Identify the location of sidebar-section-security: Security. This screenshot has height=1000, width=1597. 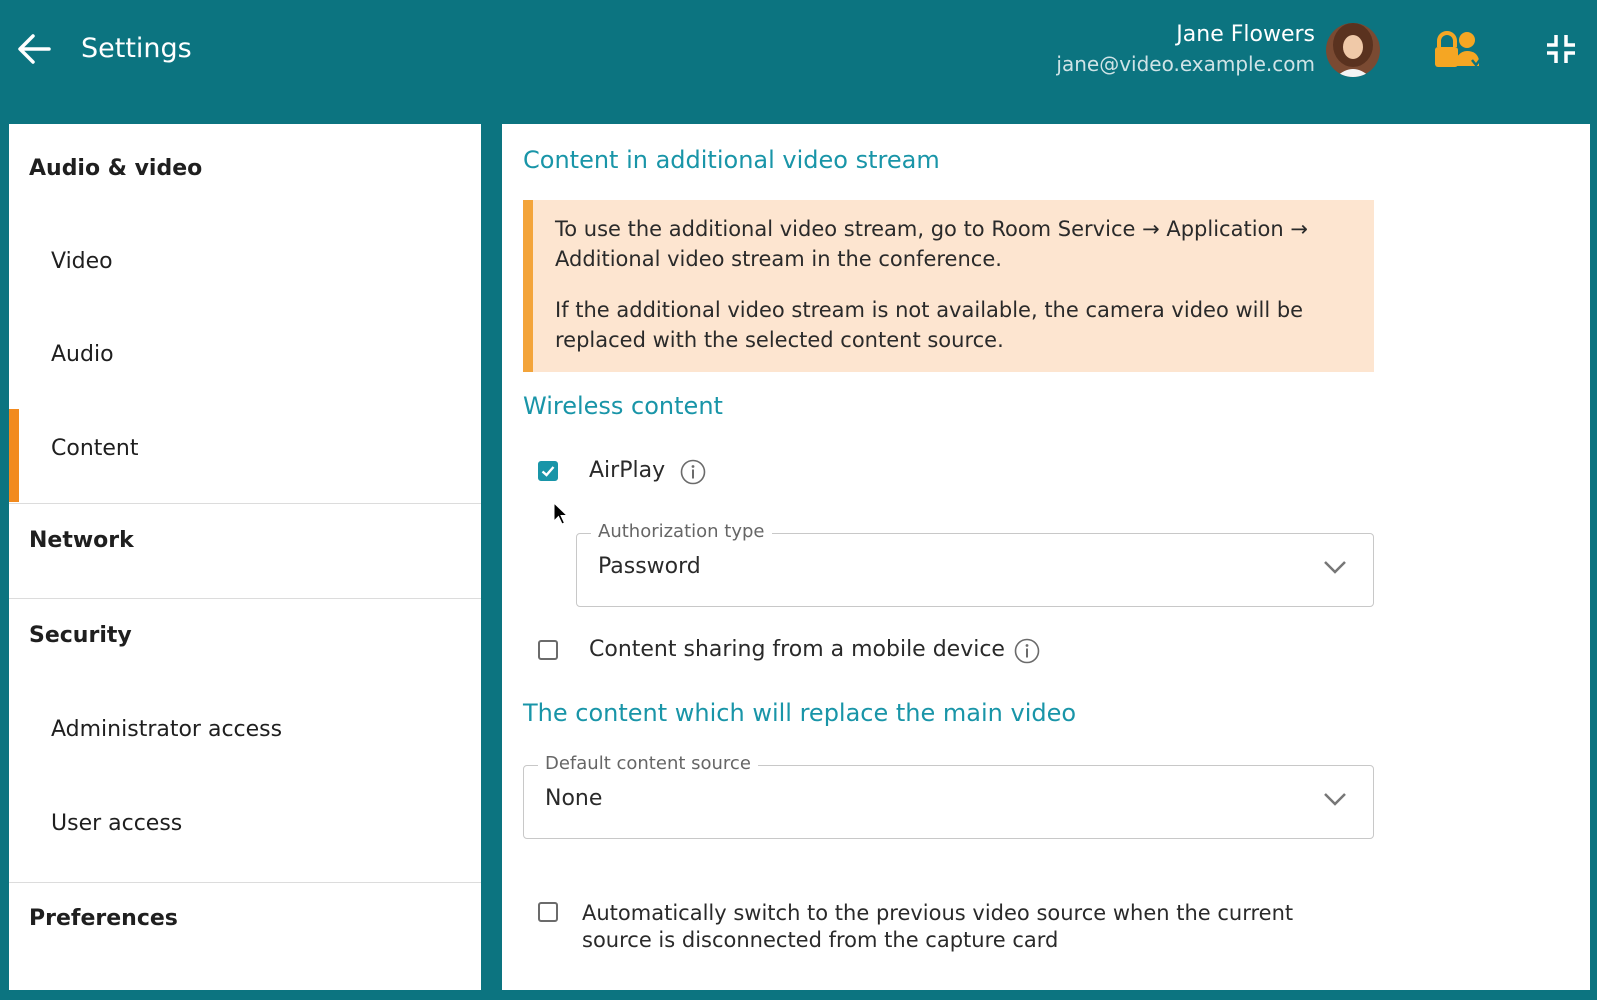
(80, 635).